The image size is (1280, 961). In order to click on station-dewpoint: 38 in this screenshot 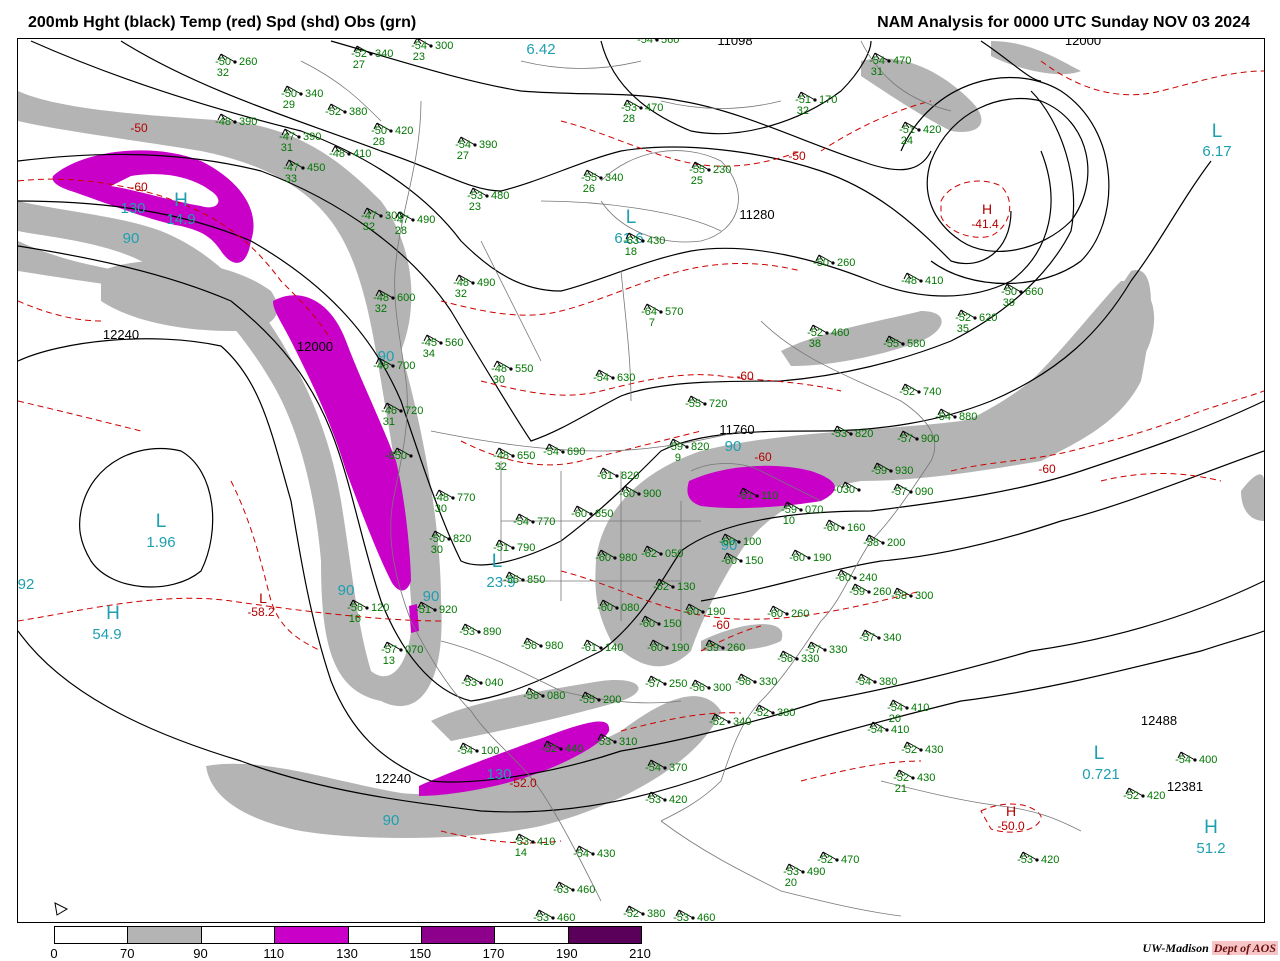, I will do `click(815, 344)`.